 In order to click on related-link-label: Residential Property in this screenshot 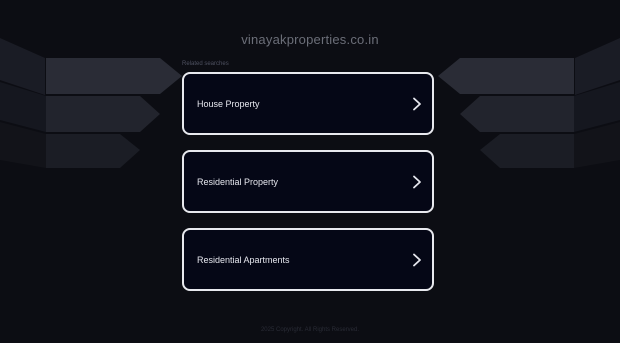, I will do `click(238, 181)`.